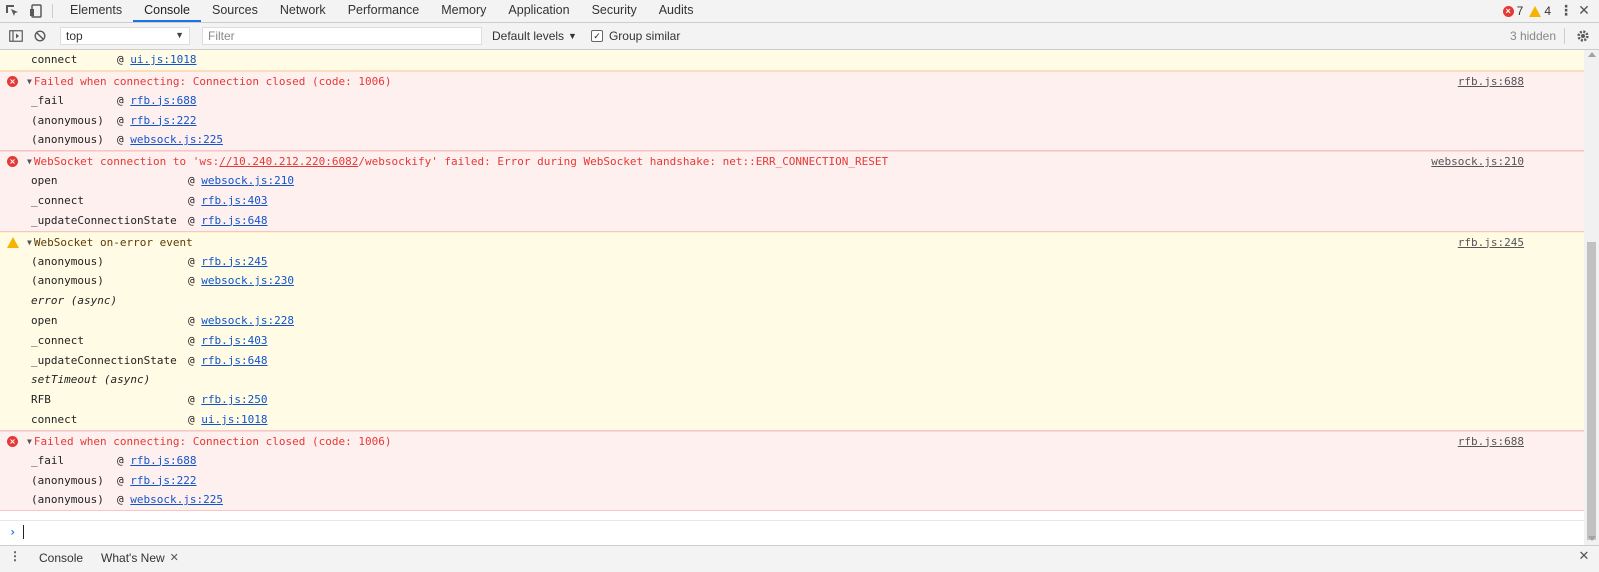 The height and width of the screenshot is (572, 1599). Describe the element at coordinates (463, 11) in the screenshot. I see `tab-memory: Memory` at that location.